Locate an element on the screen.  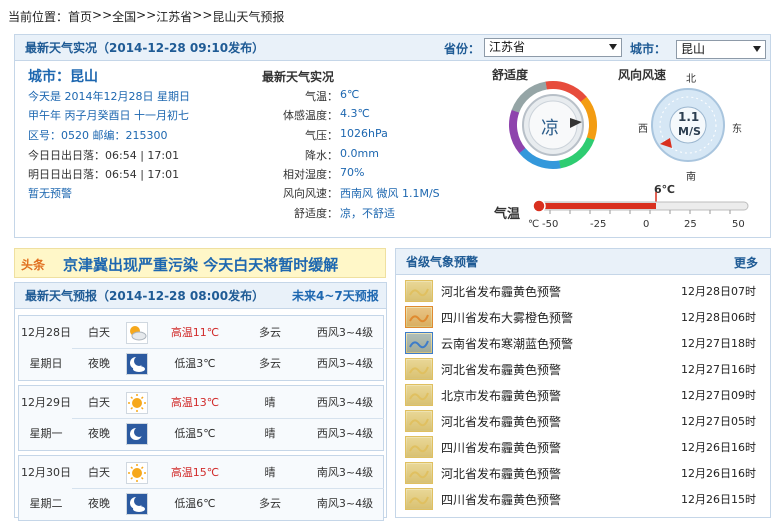
forecast-wind: 南风3~4级 is located at coordinates (345, 472).